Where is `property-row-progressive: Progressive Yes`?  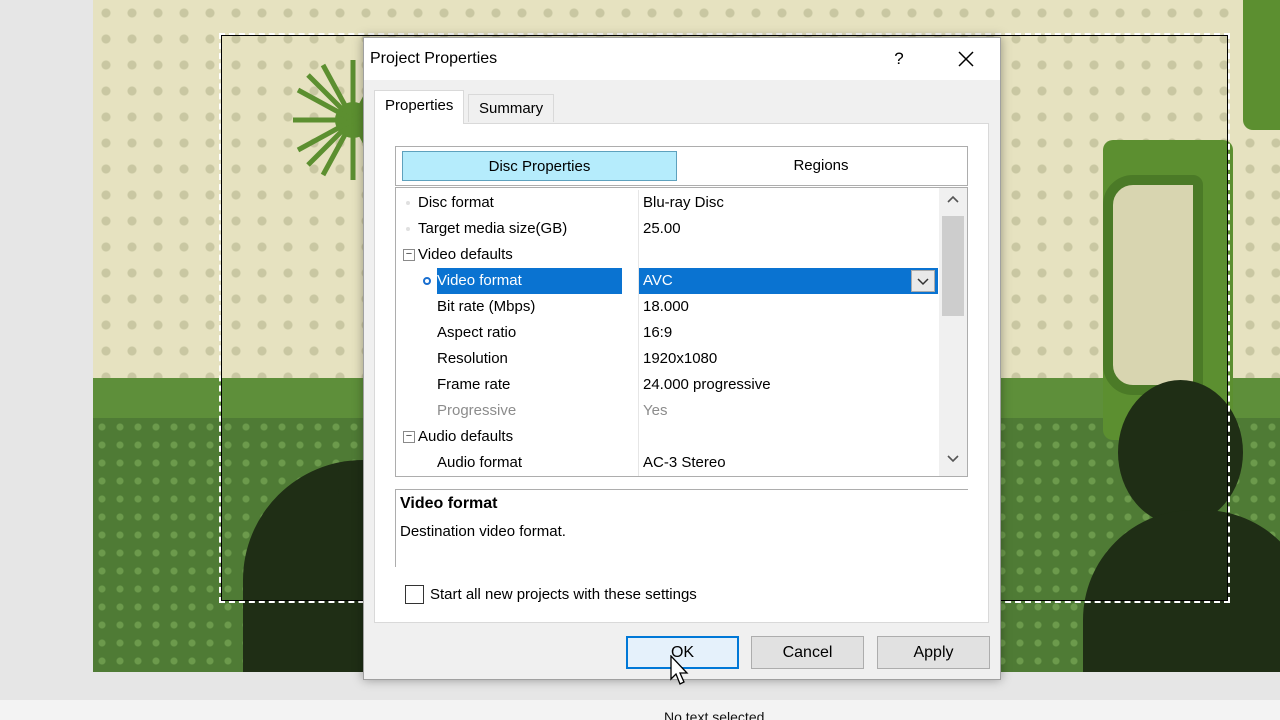
property-row-progressive: Progressive Yes is located at coordinates (667, 411).